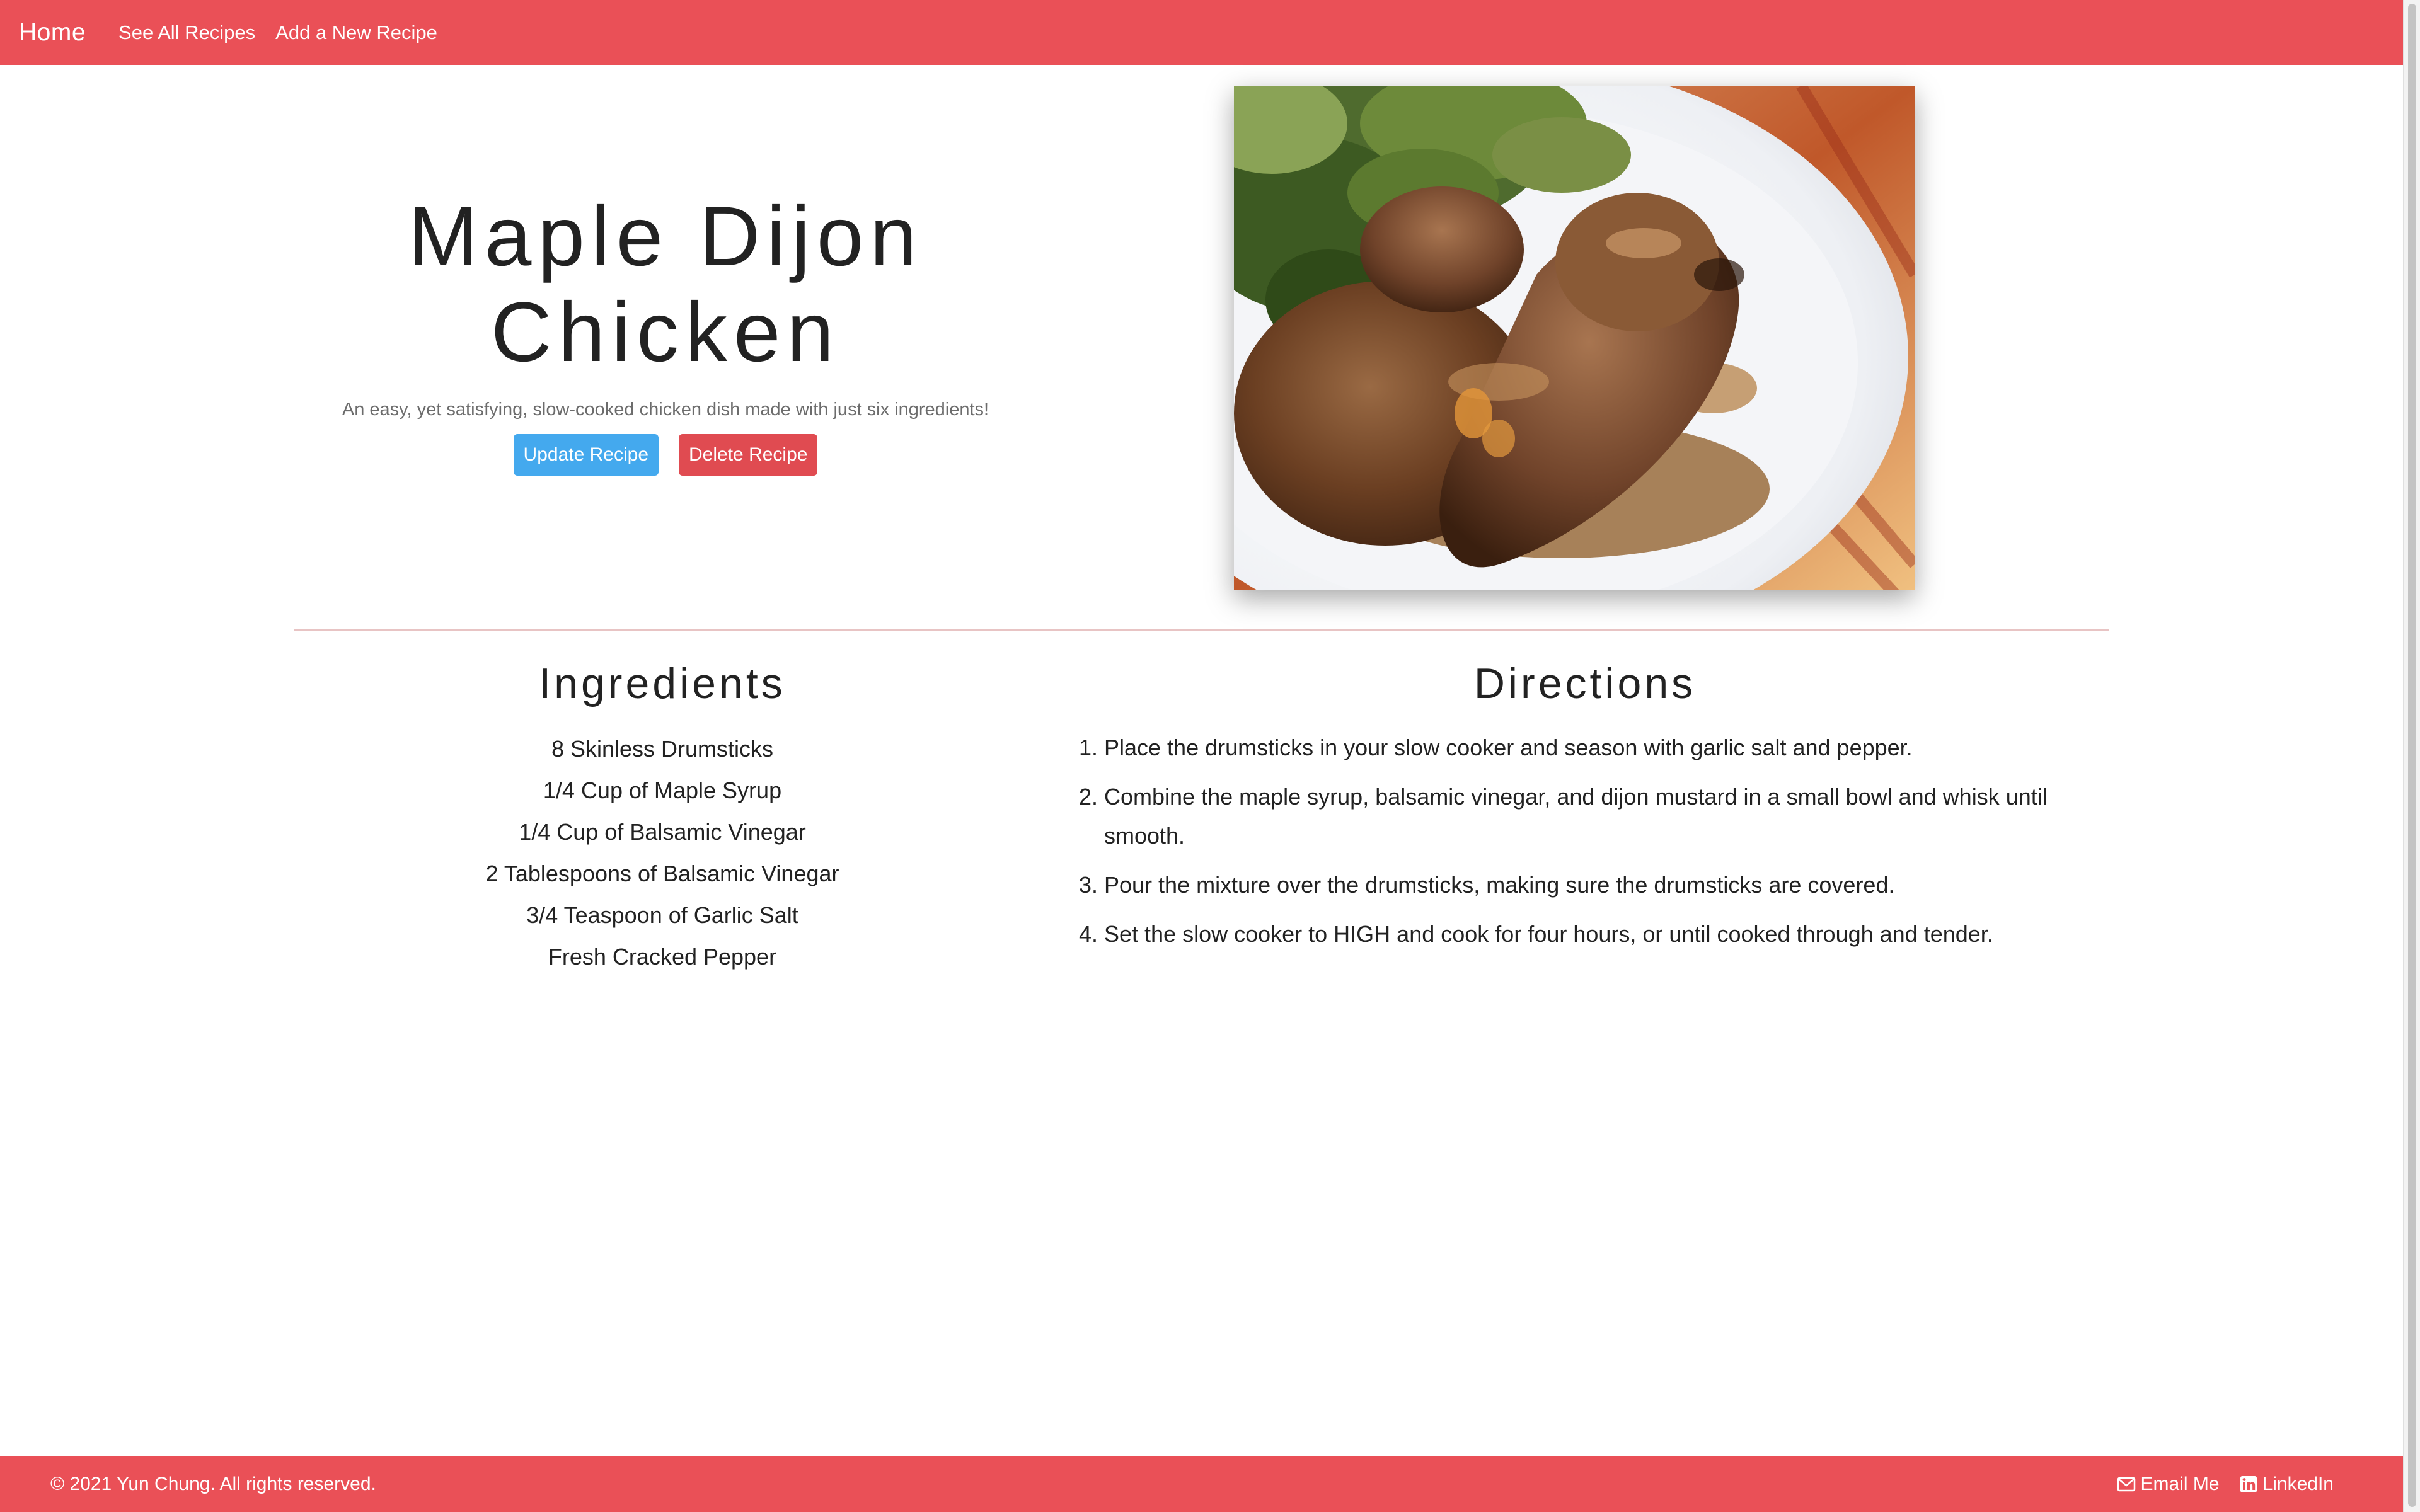 This screenshot has width=2420, height=1512. I want to click on recipe-title-line-2: Chicken, so click(665, 332).